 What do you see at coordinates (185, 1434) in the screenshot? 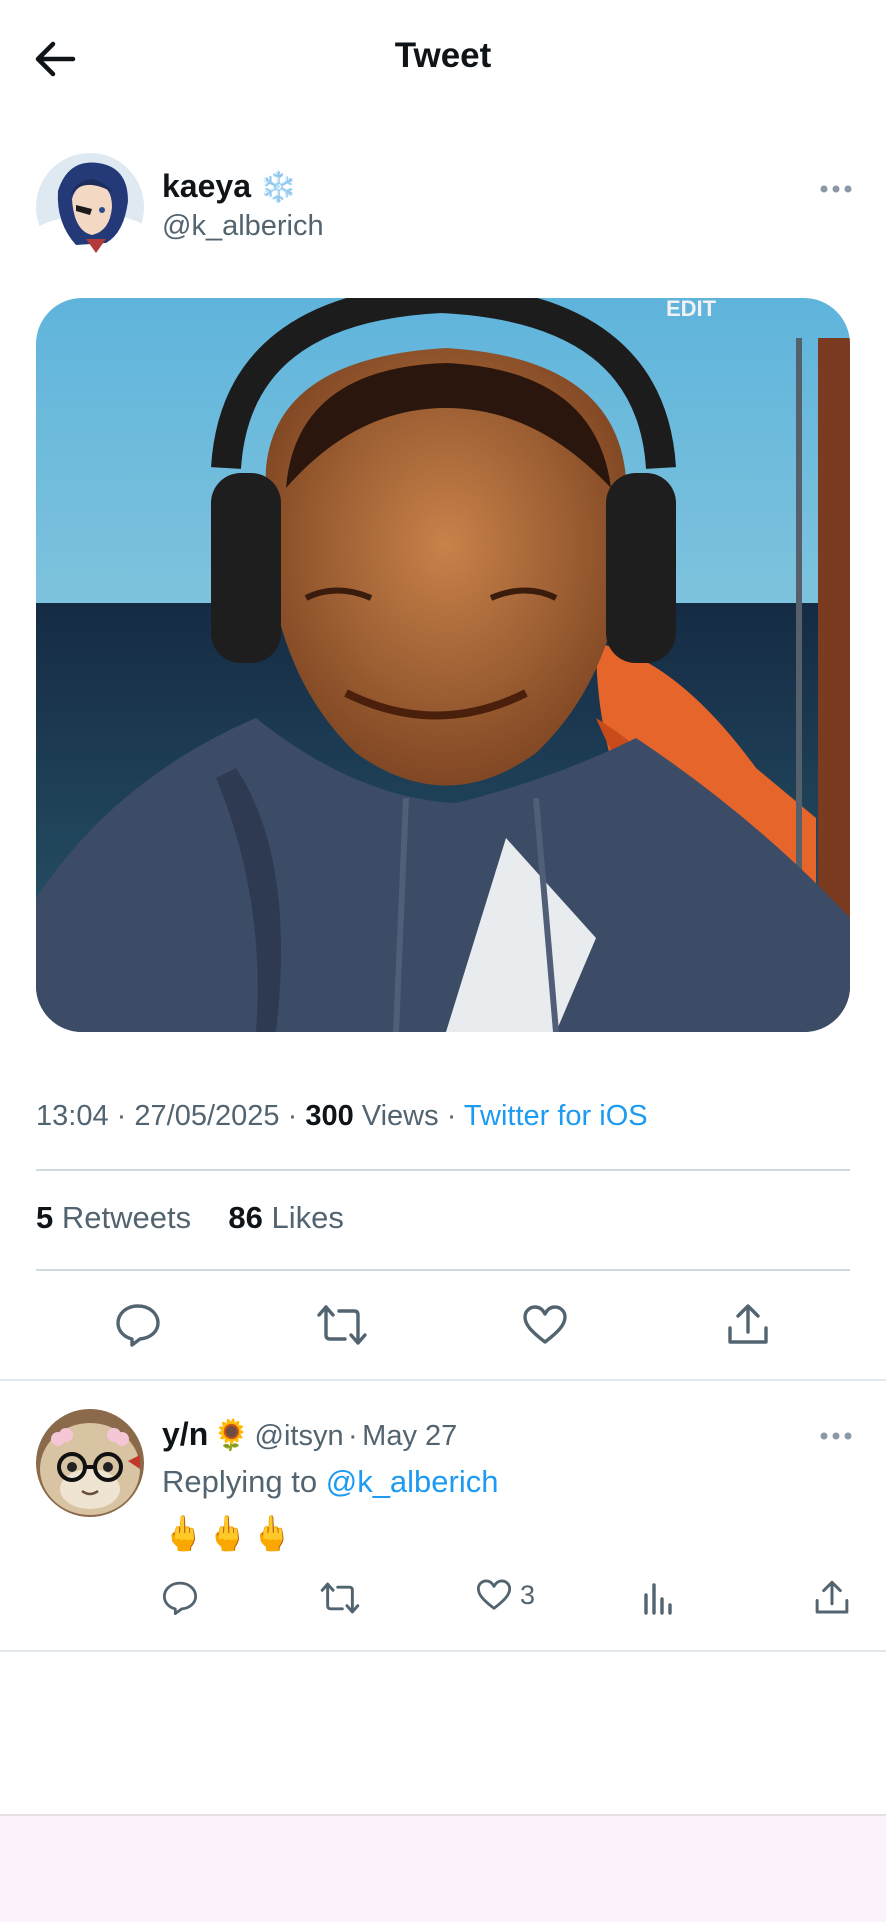
I see `reply-author-name: y/n` at bounding box center [185, 1434].